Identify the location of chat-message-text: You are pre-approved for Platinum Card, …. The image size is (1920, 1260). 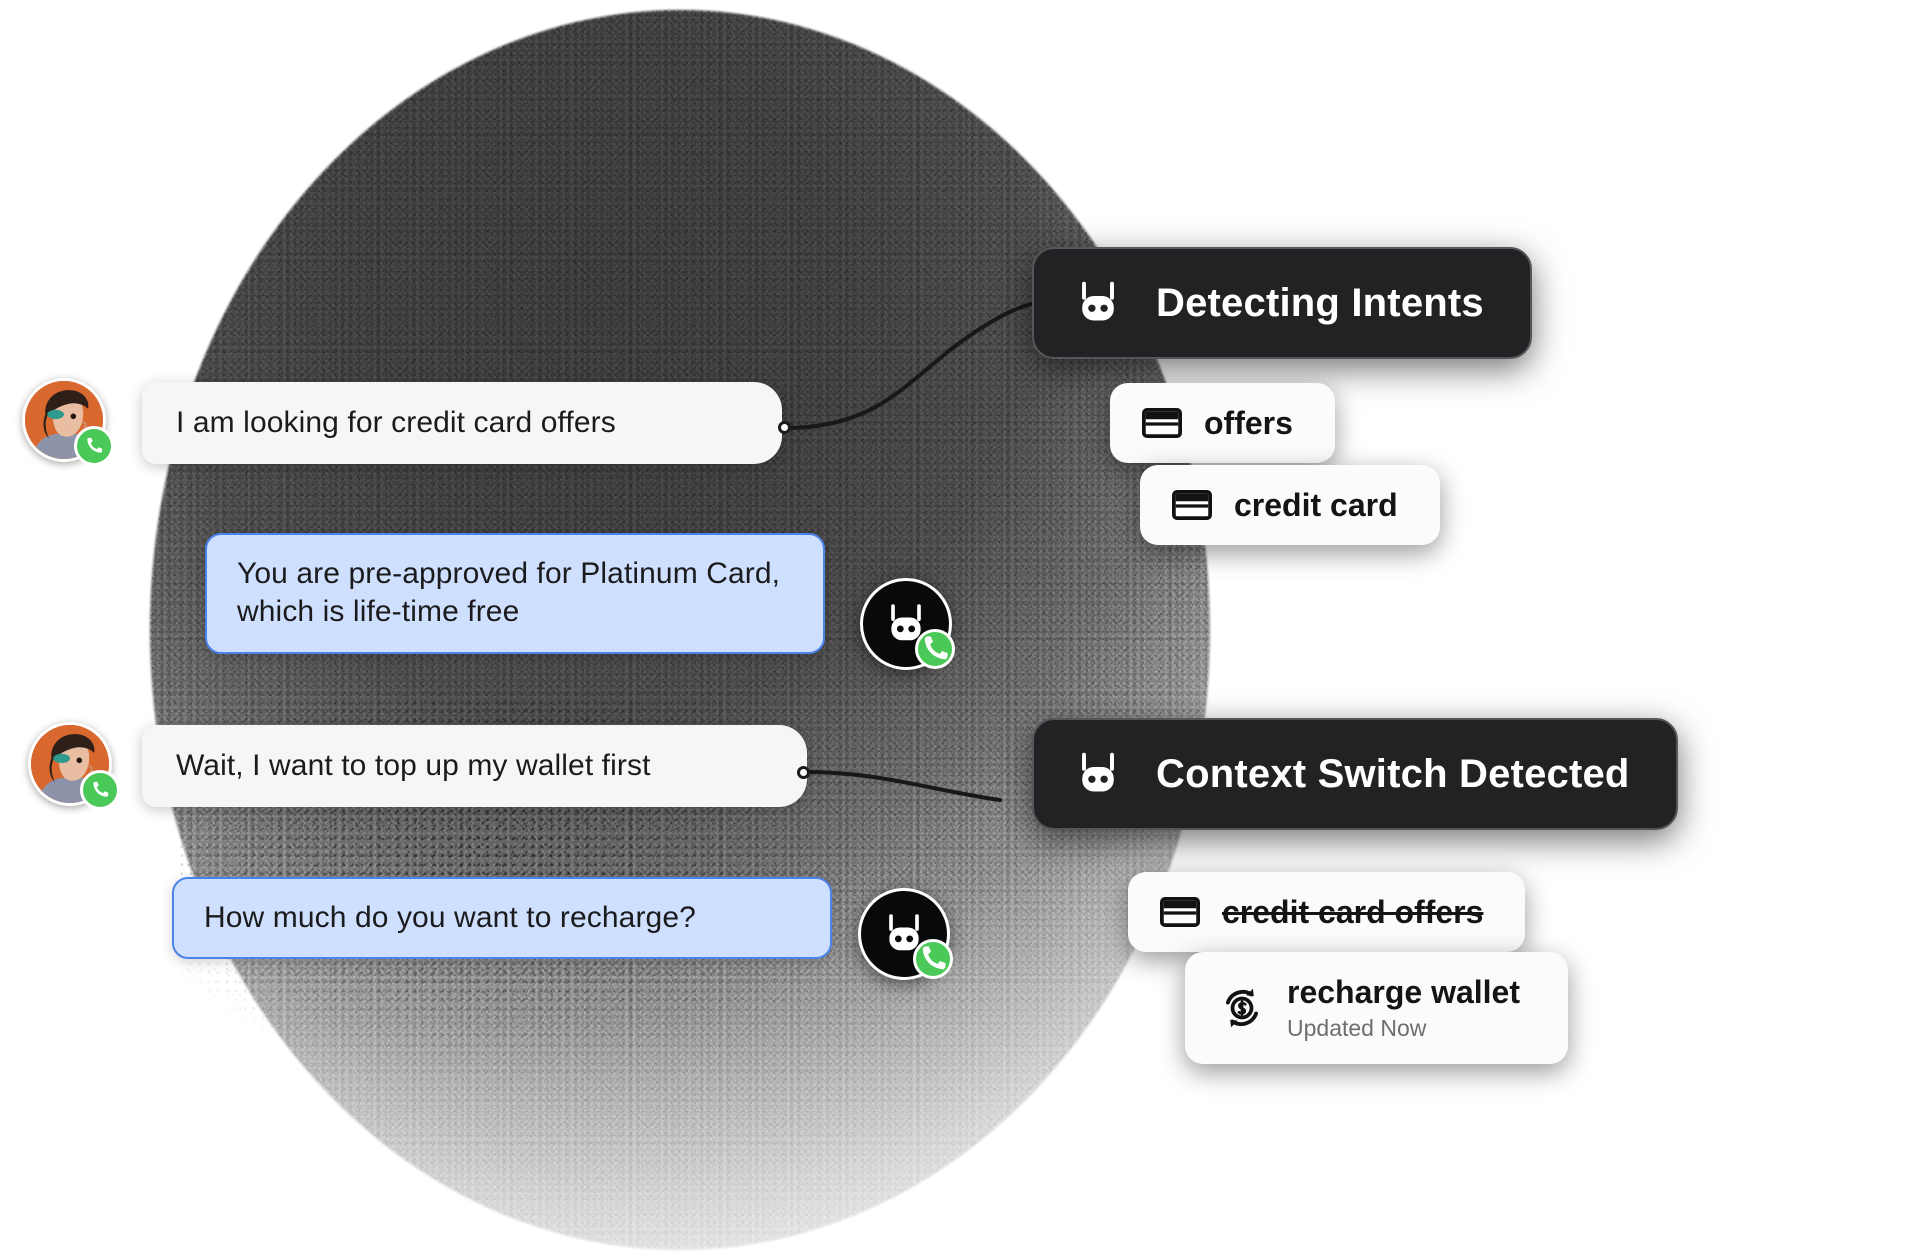
(509, 593).